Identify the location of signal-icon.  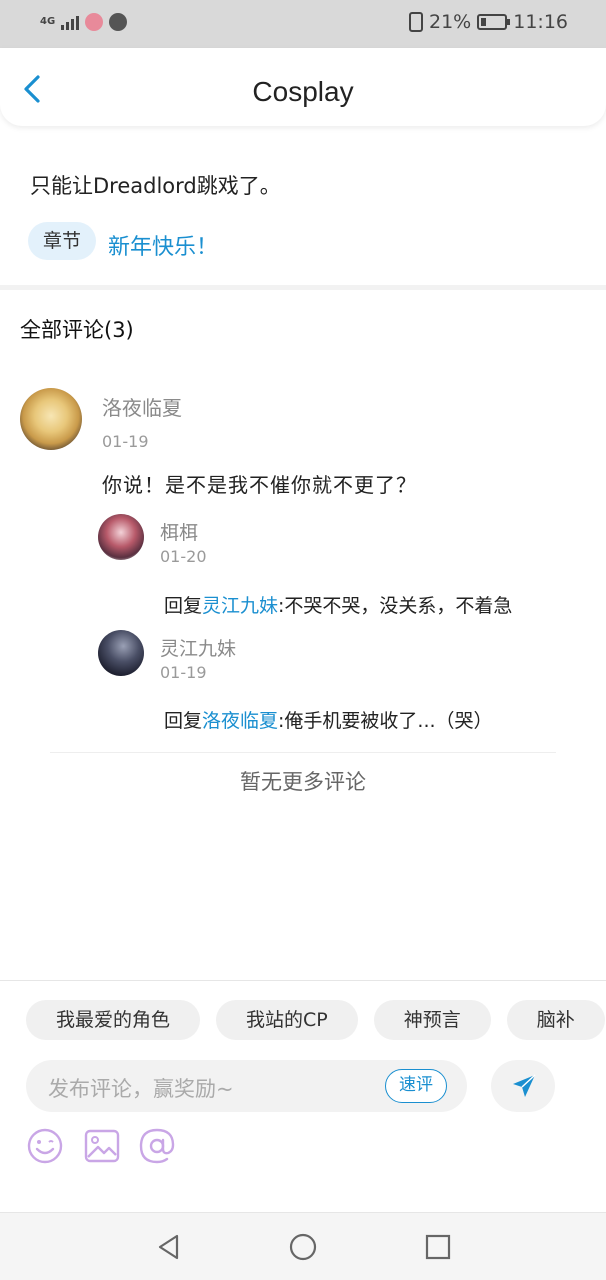
(70, 22).